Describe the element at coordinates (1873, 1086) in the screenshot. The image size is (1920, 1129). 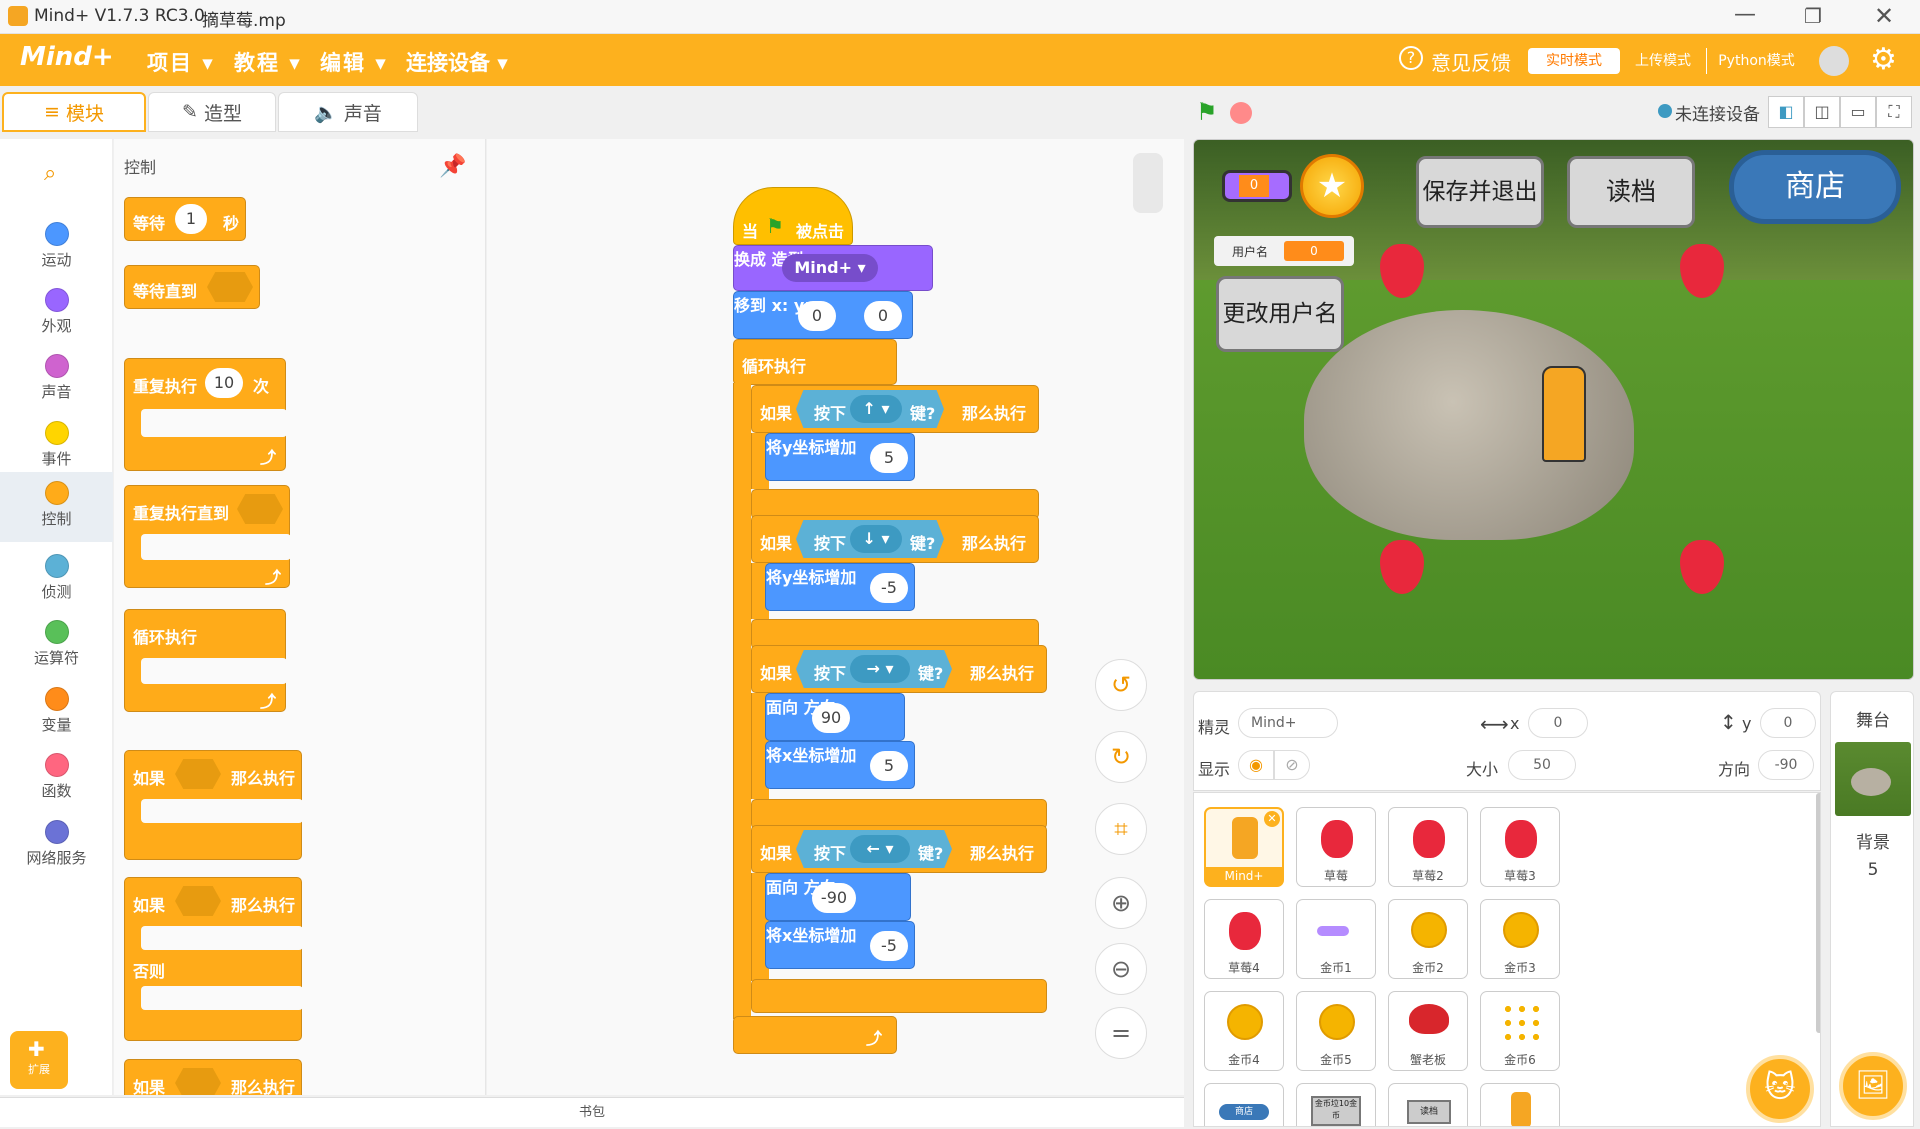
I see `add-backdrop-button: 🖼` at that location.